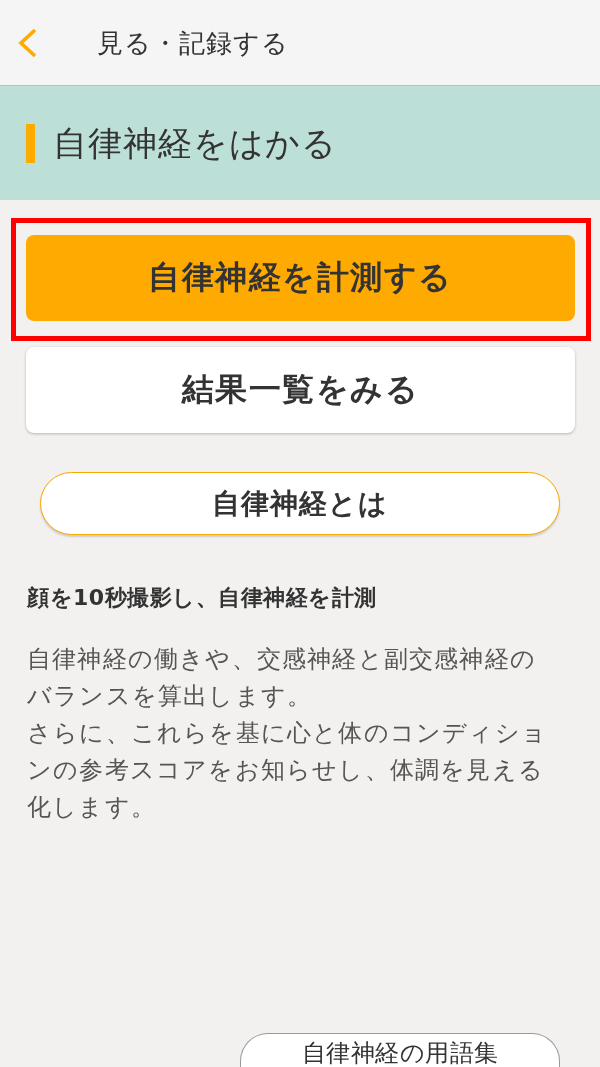  What do you see at coordinates (400, 1050) in the screenshot?
I see `glossary-button: 自律神経の用語集` at bounding box center [400, 1050].